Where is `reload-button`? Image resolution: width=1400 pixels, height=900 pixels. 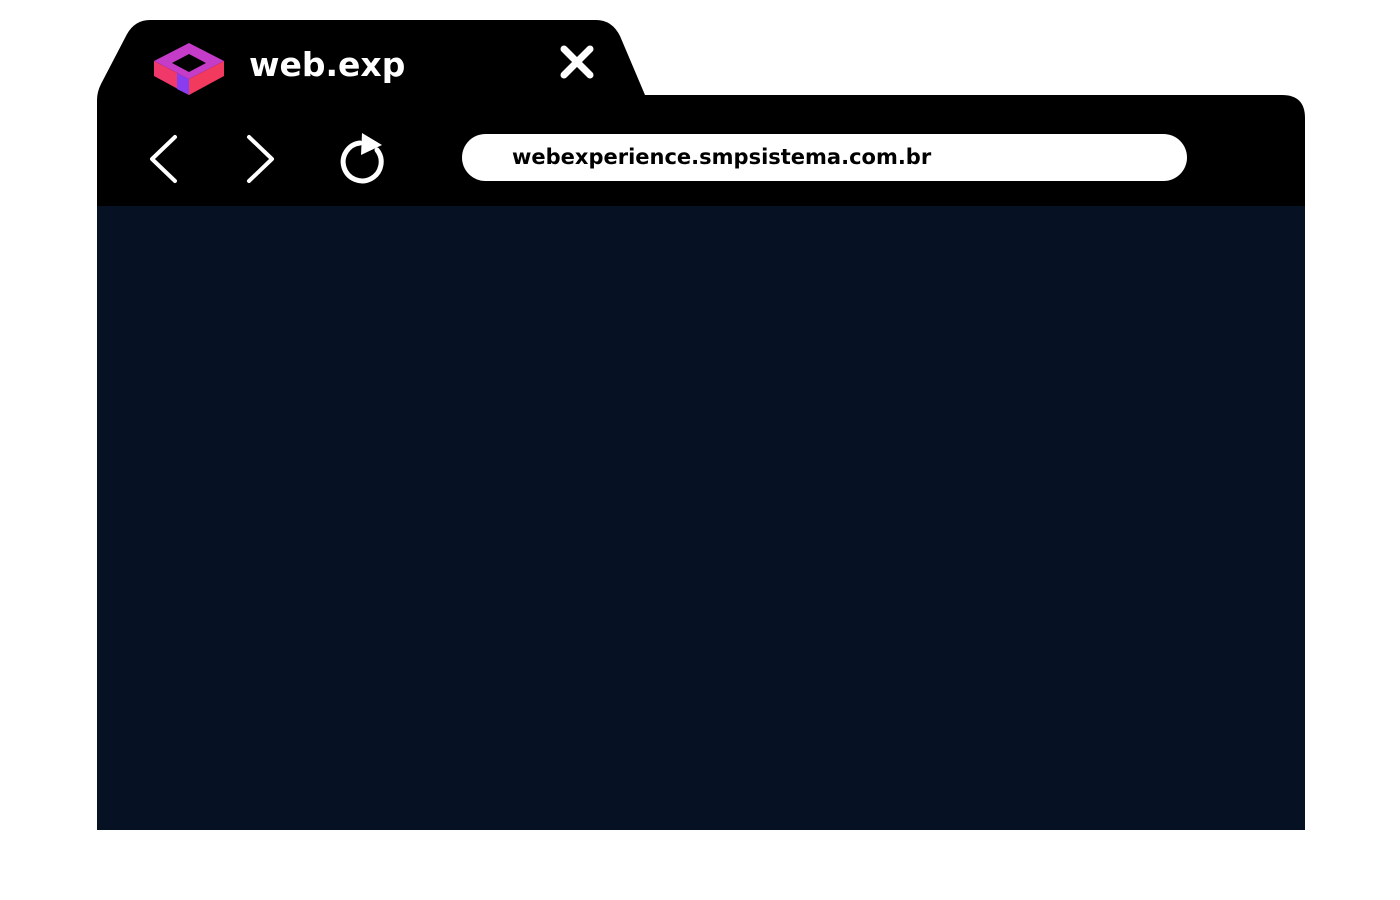
reload-button is located at coordinates (364, 157).